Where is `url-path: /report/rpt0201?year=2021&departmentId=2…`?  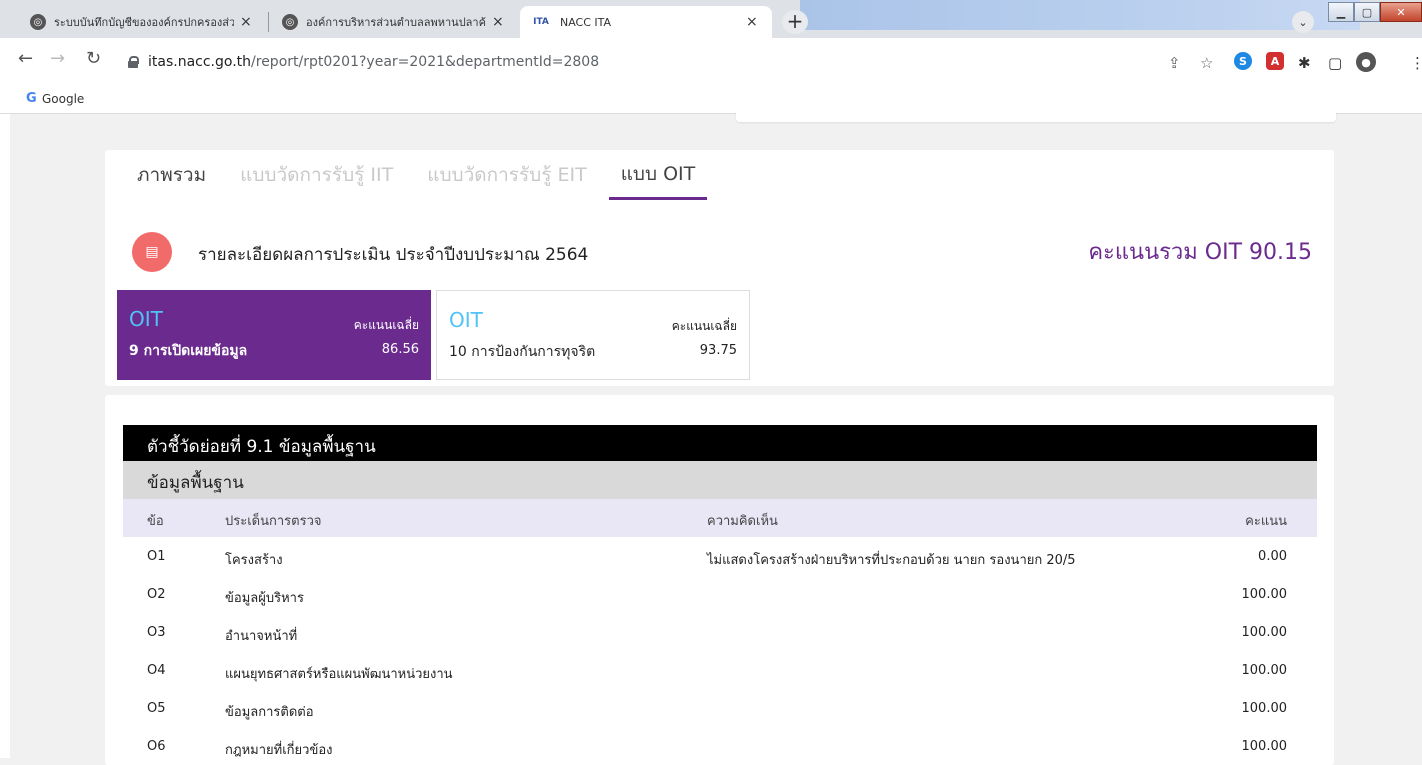 url-path: /report/rpt0201?year=2021&departmentId=2… is located at coordinates (425, 62).